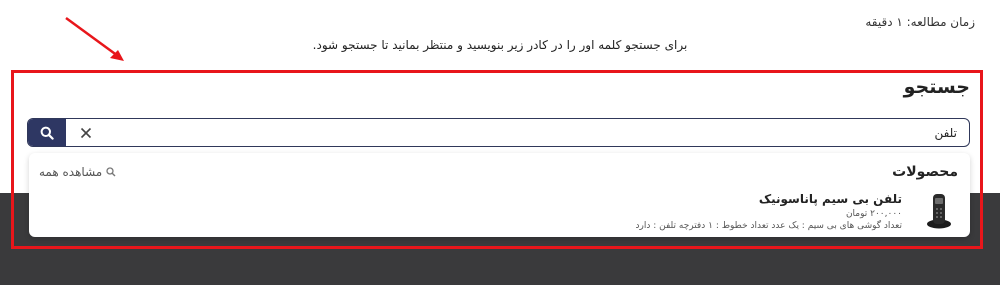 This screenshot has width=1000, height=285. I want to click on results-heading: محصولات, so click(925, 172).